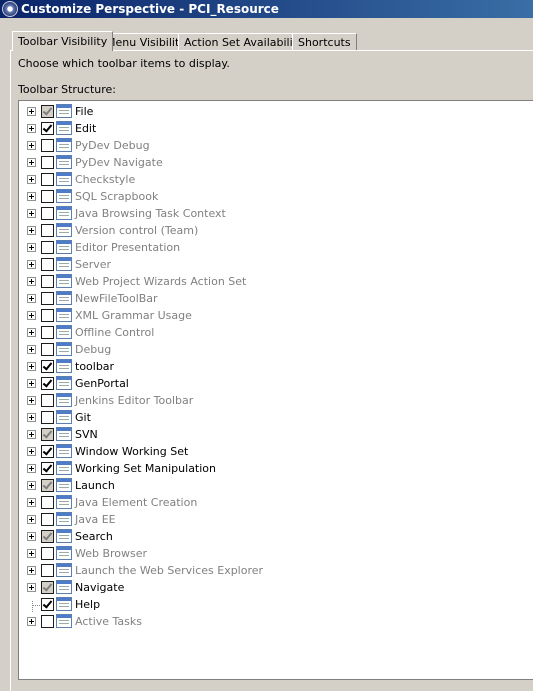  I want to click on tree-row: Java EE, so click(259, 519).